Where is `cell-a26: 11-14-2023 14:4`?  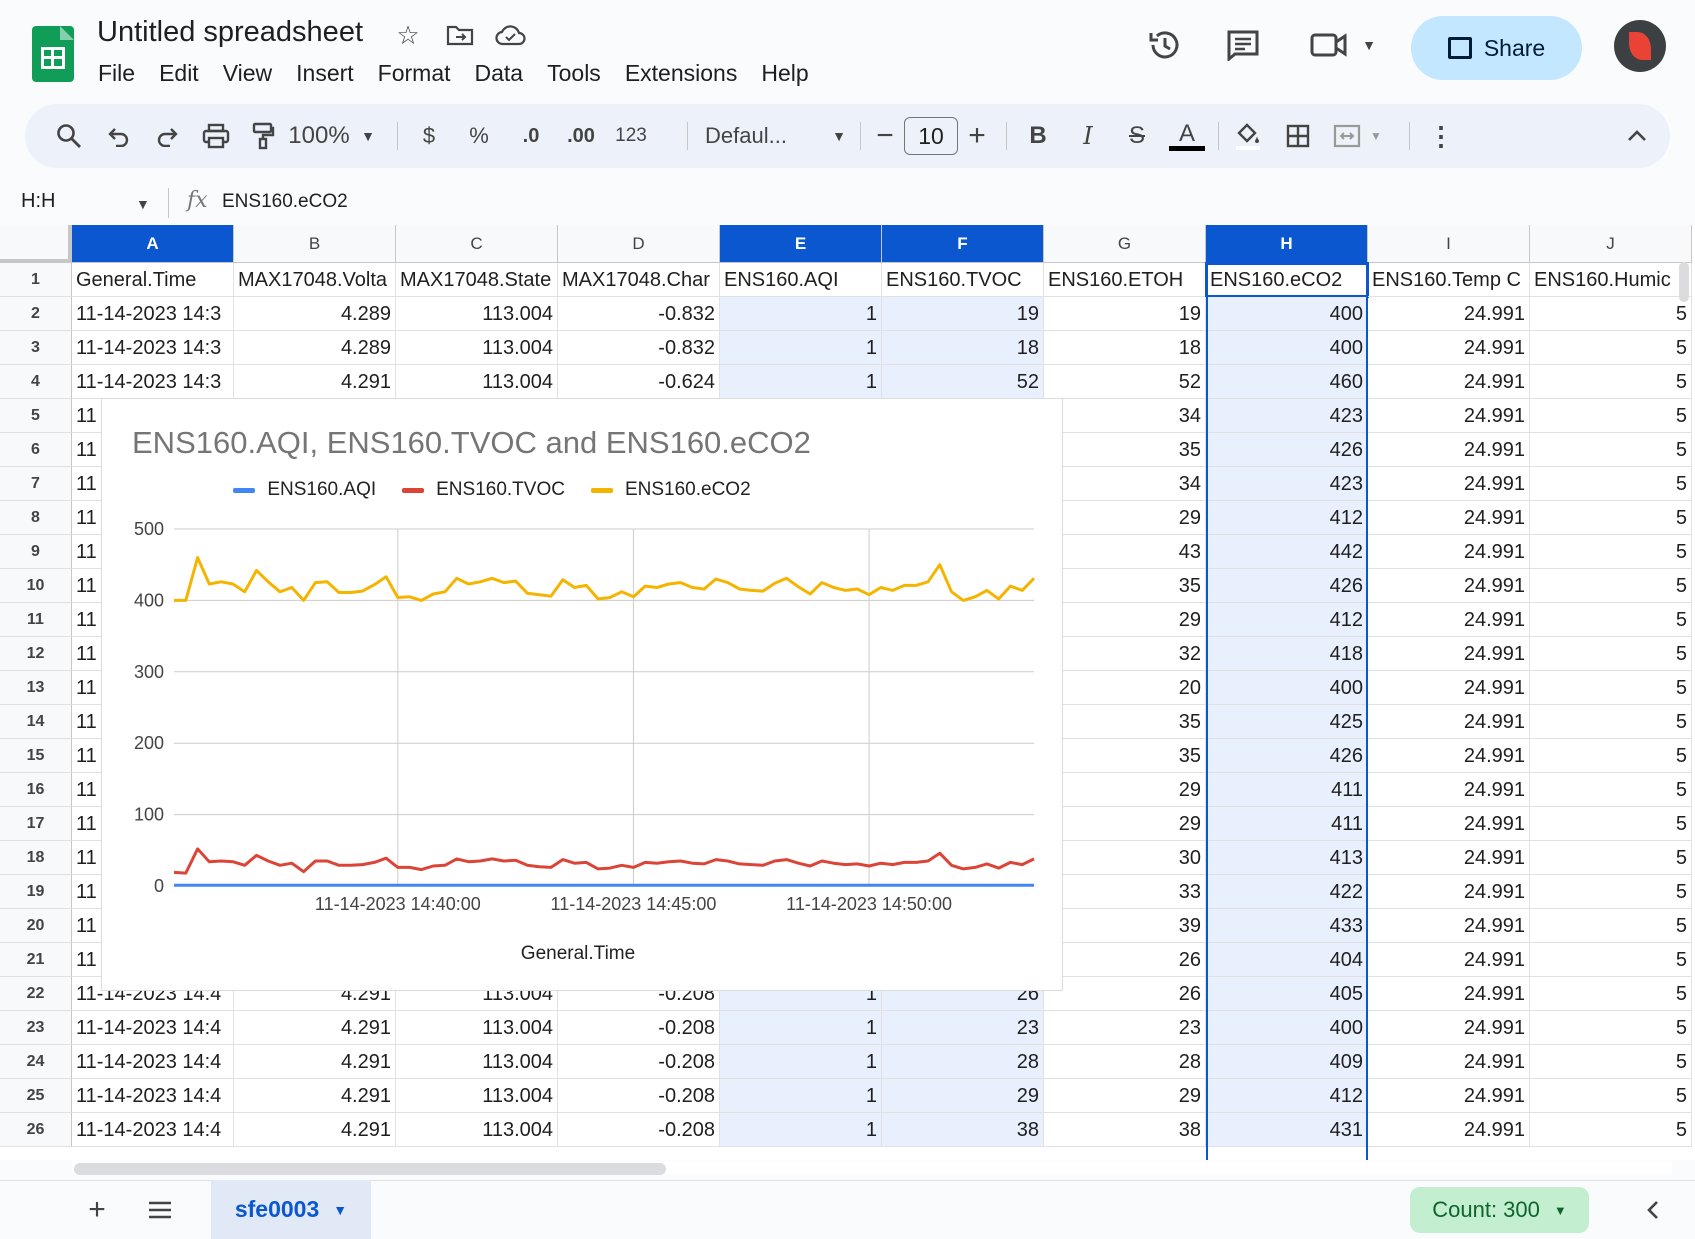
cell-a26: 11-14-2023 14:4 is located at coordinates (153, 1130).